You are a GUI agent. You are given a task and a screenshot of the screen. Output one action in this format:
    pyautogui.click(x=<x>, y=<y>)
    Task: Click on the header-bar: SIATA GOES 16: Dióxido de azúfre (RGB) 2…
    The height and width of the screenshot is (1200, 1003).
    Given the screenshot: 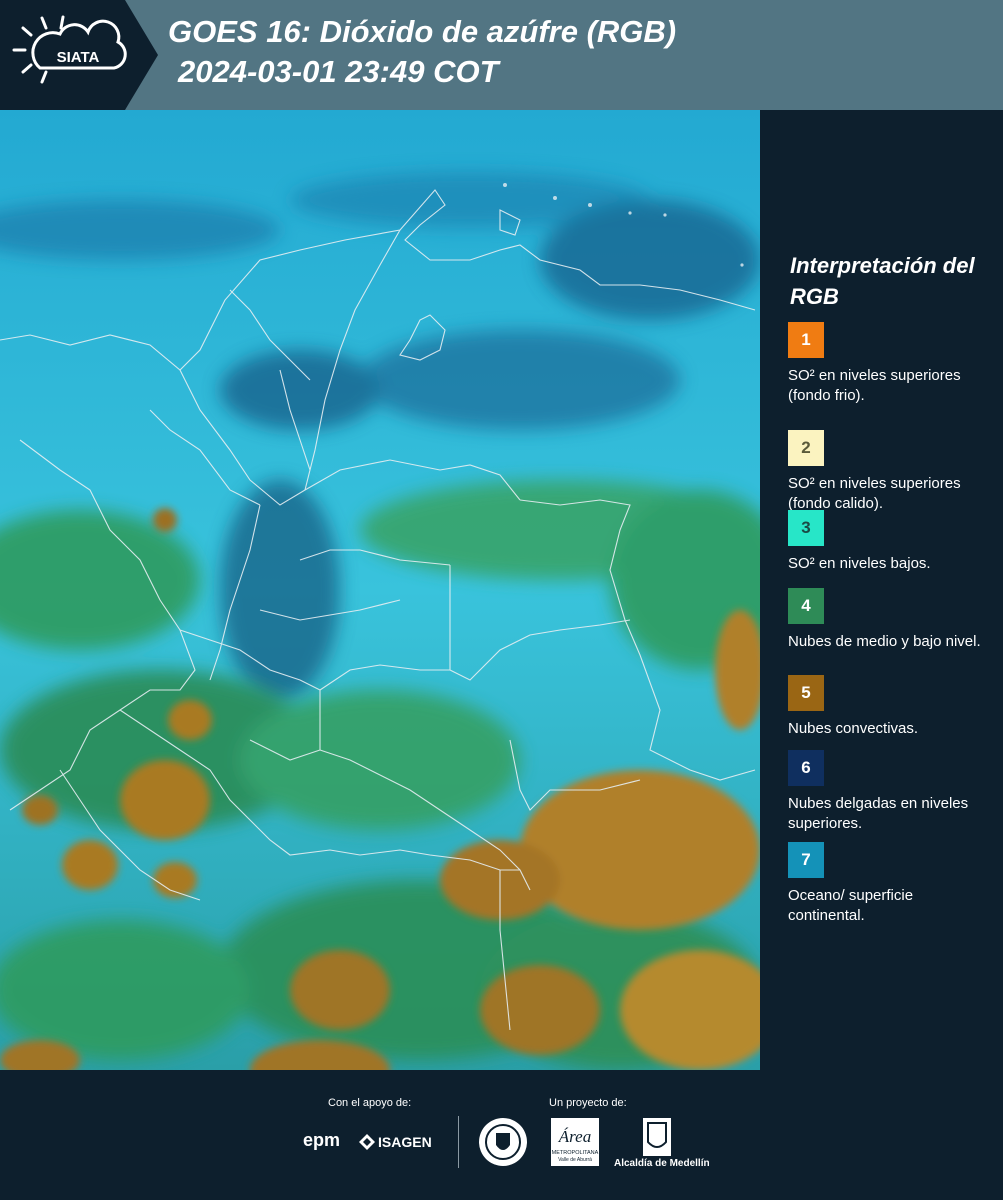 What is the action you would take?
    pyautogui.click(x=501, y=55)
    